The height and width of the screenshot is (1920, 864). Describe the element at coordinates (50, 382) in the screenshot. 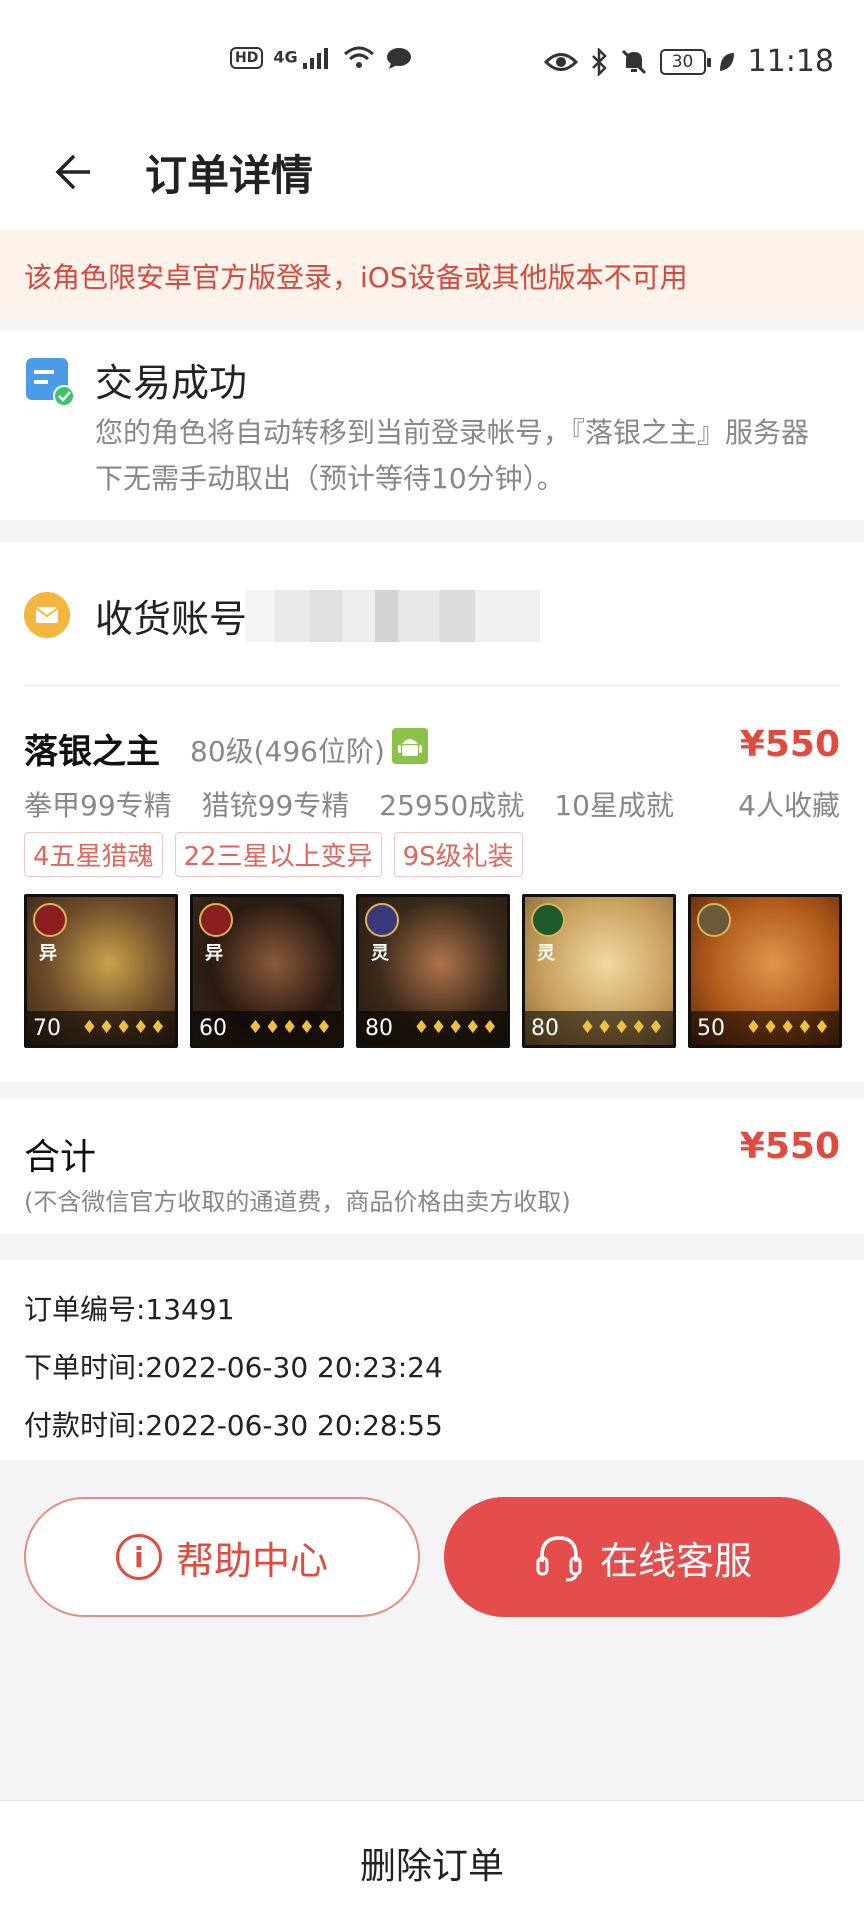

I see `order-success-icon` at that location.